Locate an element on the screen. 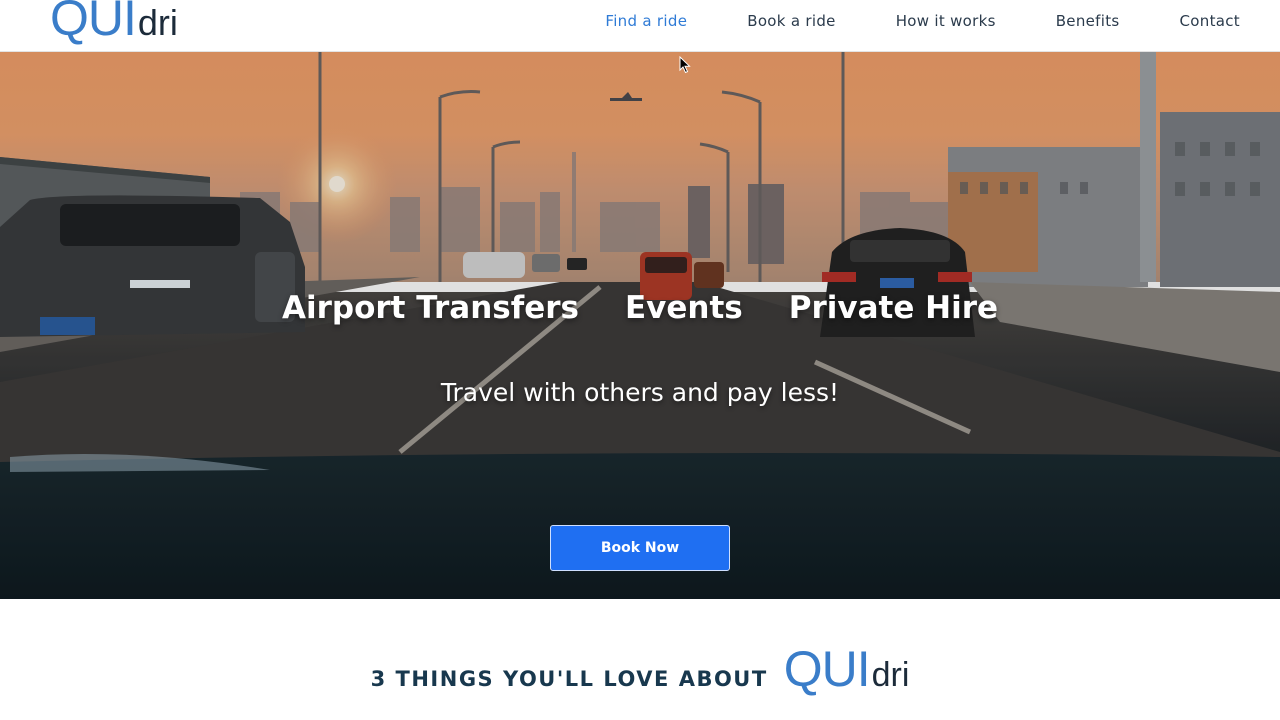 Image resolution: width=1280 pixels, height=720 pixels. service-events: Events is located at coordinates (683, 308).